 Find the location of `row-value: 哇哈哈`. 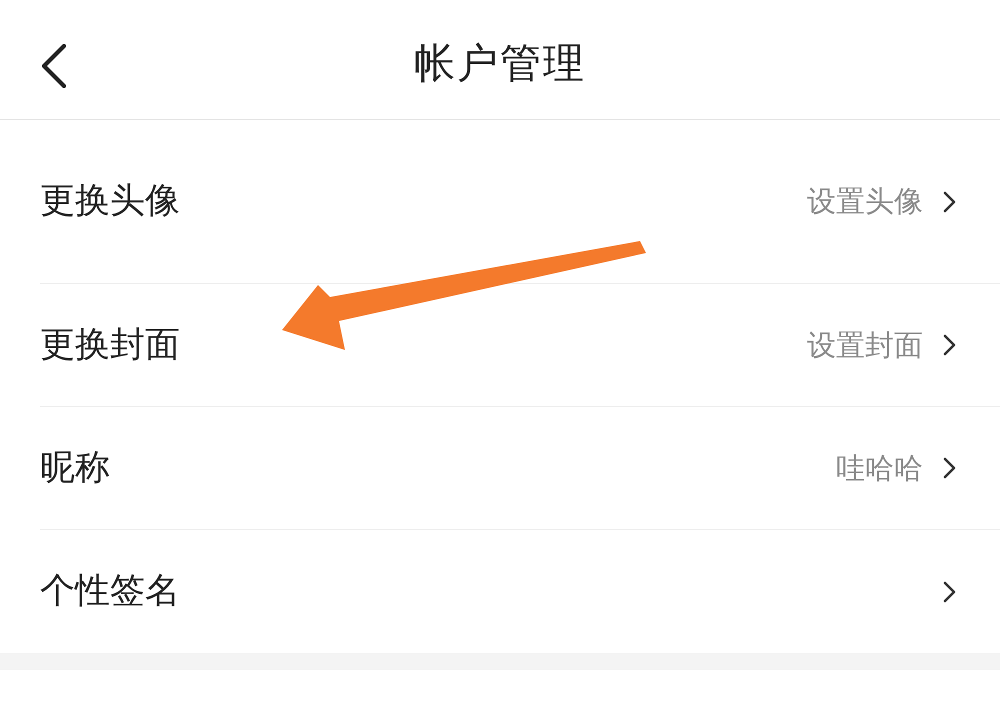

row-value: 哇哈哈 is located at coordinates (879, 468).